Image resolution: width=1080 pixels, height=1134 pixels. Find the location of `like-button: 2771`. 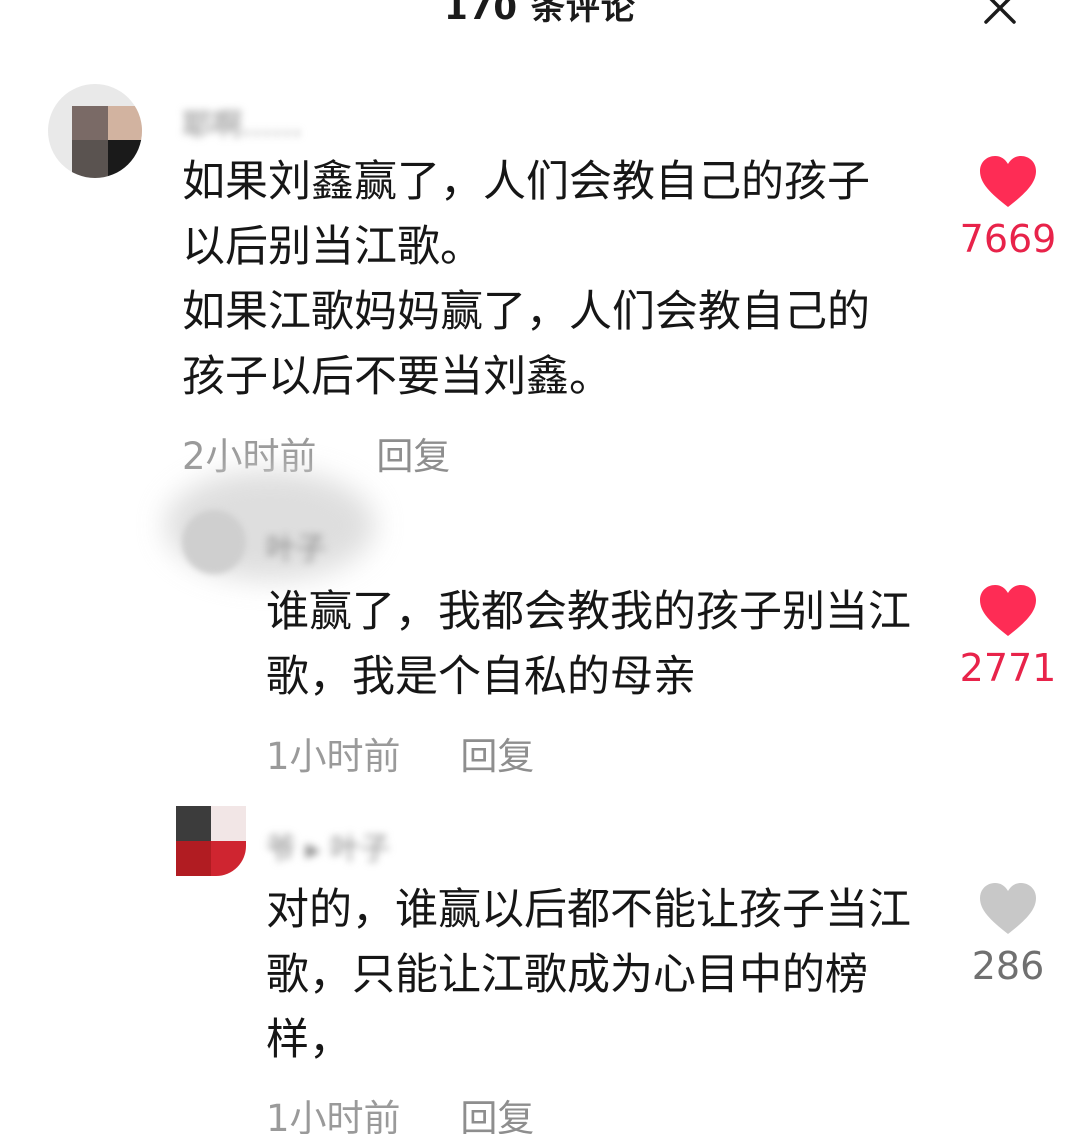

like-button: 2771 is located at coordinates (1008, 637).